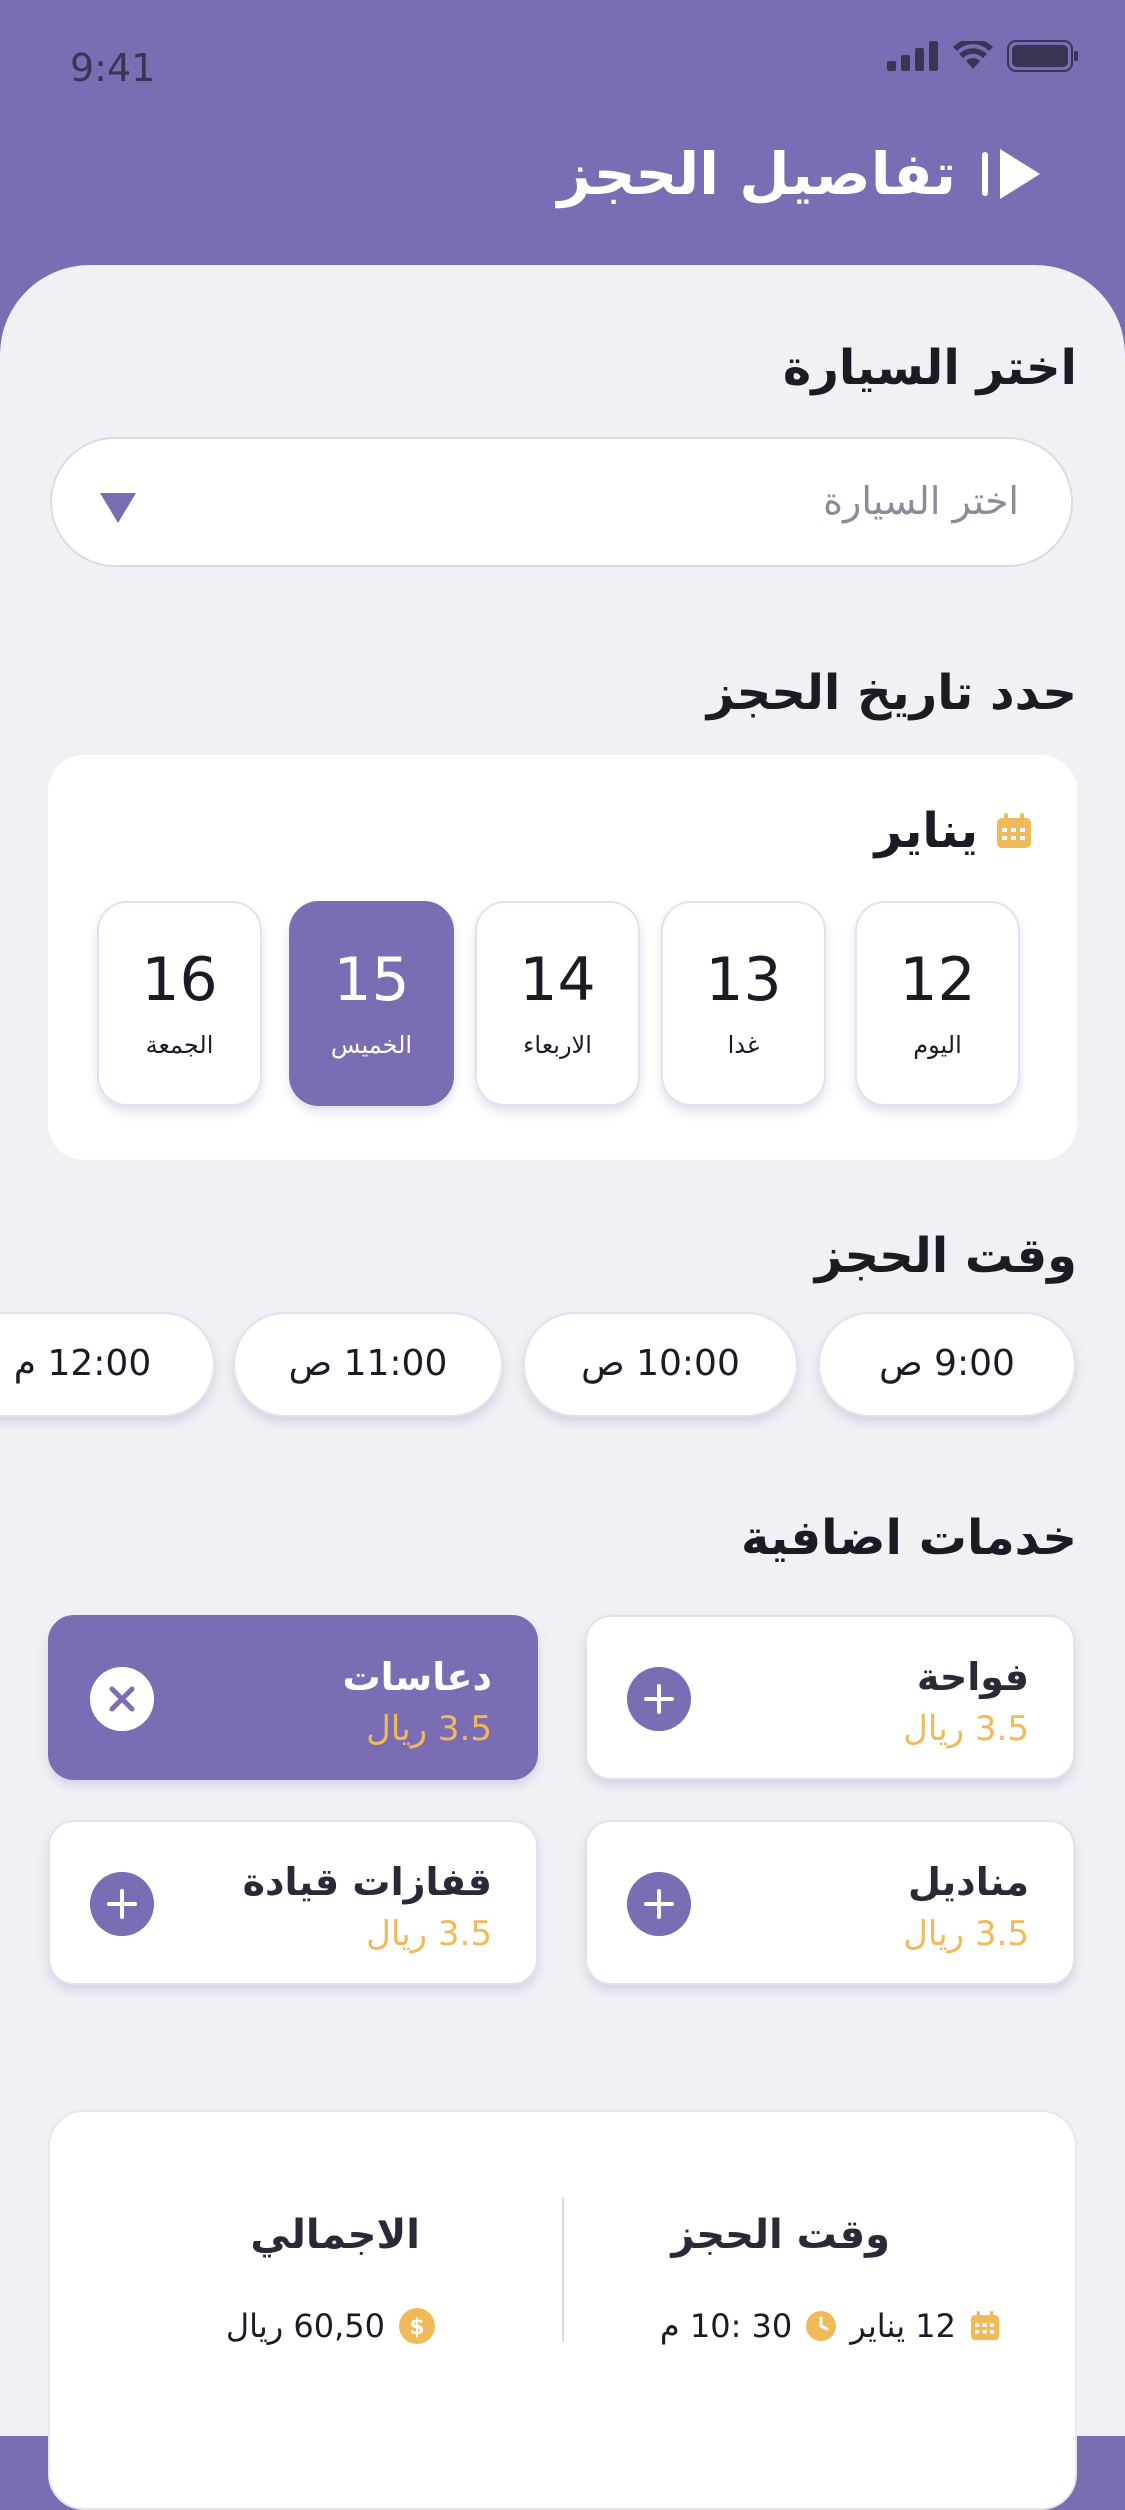  What do you see at coordinates (891, 693) in the screenshot?
I see `date-section-title: حدد تاريخ الحجز` at bounding box center [891, 693].